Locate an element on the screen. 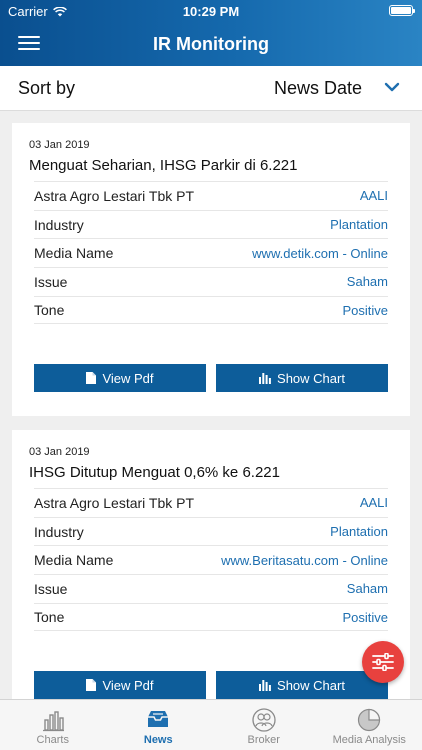 This screenshot has height=750, width=422. news-title: Menguat Seharian, IHSG Parkir di 6.221 is located at coordinates (163, 165).